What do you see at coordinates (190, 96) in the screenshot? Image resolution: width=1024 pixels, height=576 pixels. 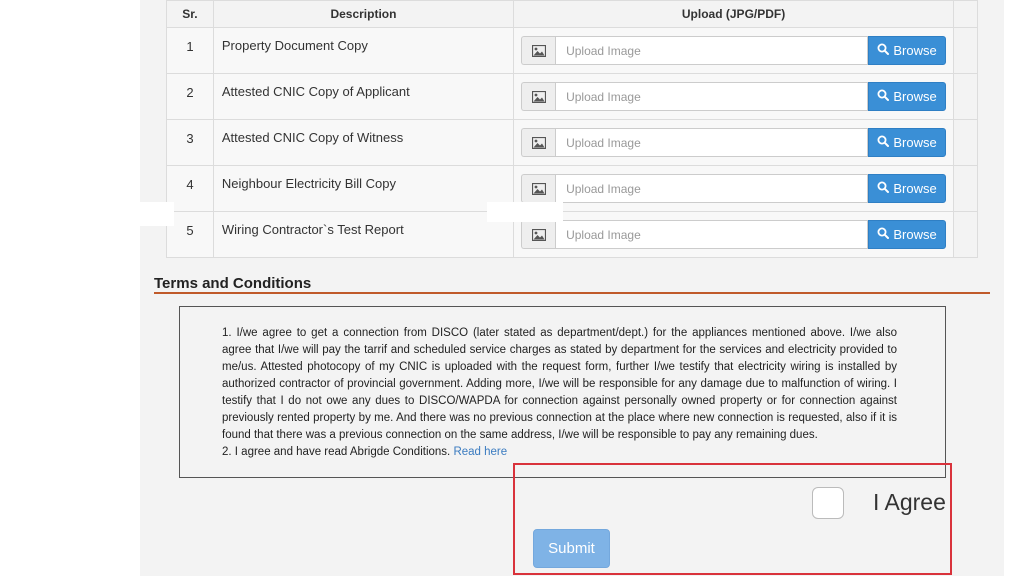 I see `row-sr: 2` at bounding box center [190, 96].